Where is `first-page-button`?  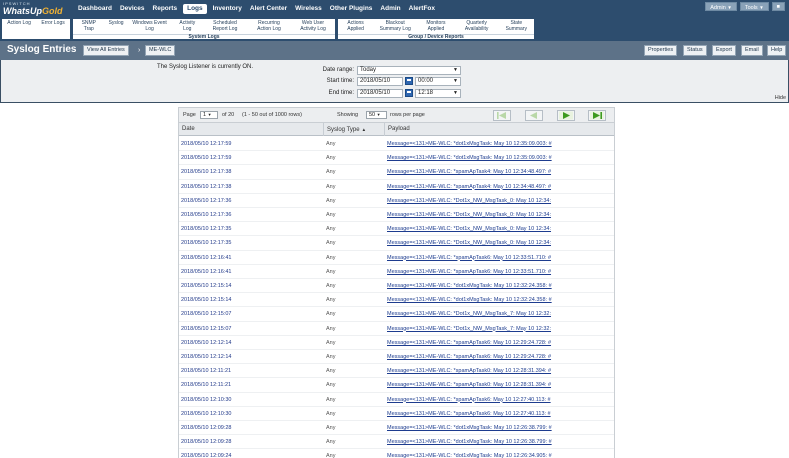
first-page-button is located at coordinates (502, 115).